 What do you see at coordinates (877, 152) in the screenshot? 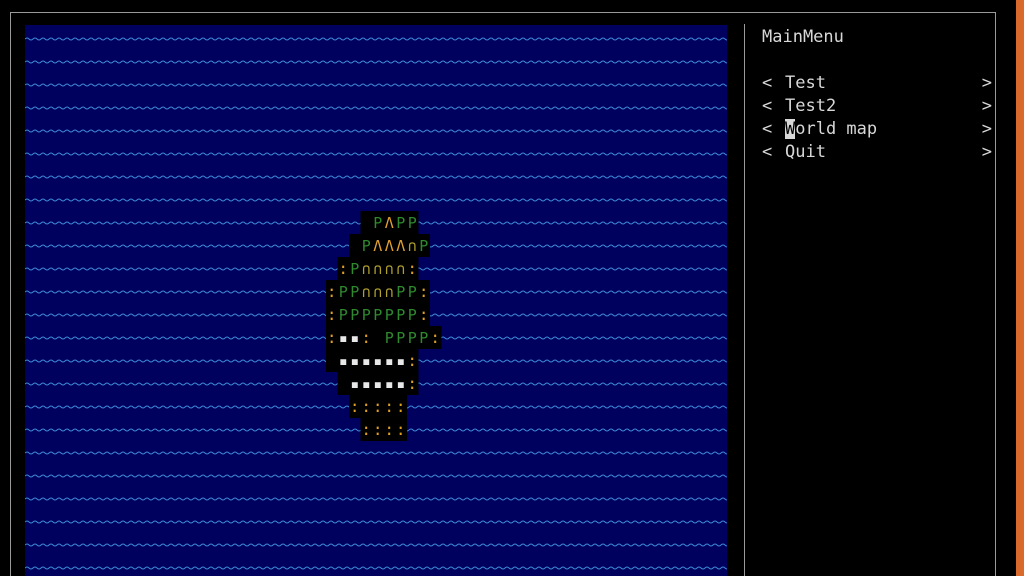
I see `menu-item-quit: < Quit >` at bounding box center [877, 152].